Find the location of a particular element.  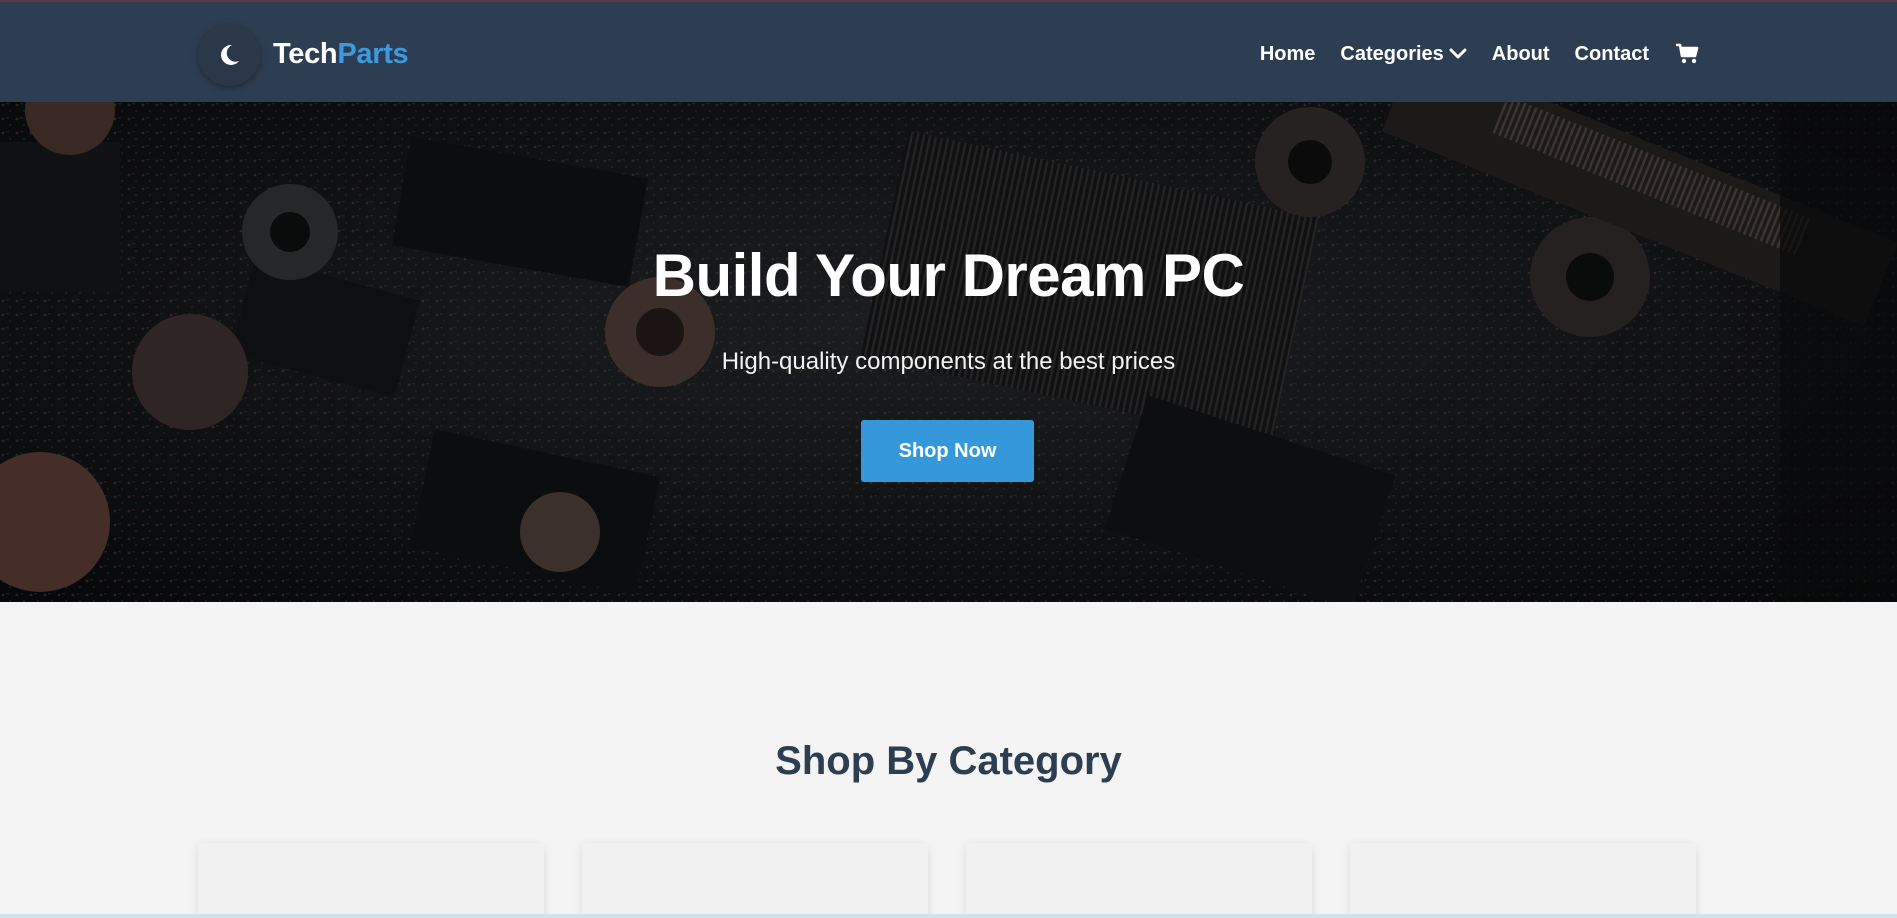

nav-contact-label: Contact is located at coordinates (1611, 54).